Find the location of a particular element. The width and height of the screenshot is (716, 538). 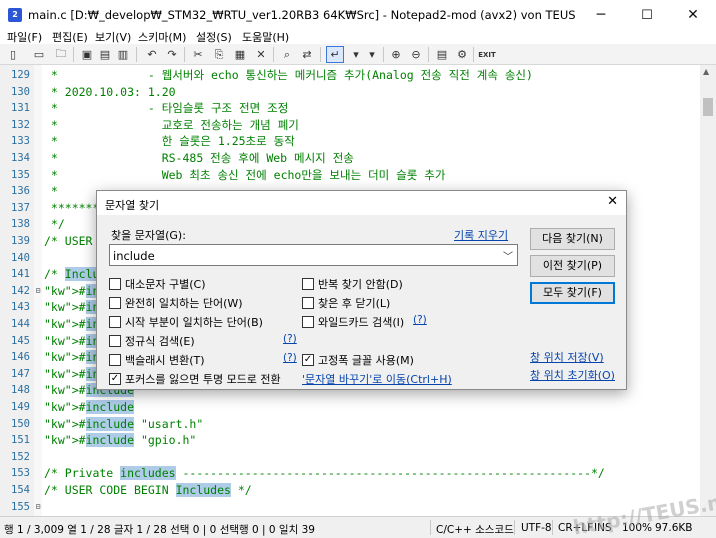

line-number: 144 is located at coordinates (20, 324).